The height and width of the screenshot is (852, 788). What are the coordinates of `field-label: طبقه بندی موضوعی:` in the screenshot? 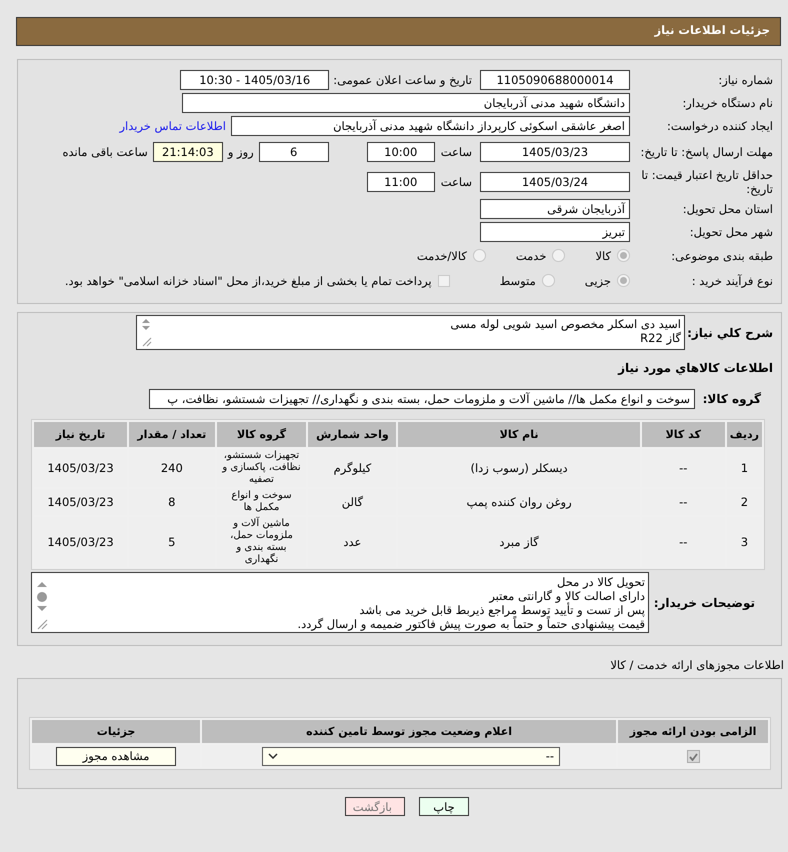 It's located at (721, 255).